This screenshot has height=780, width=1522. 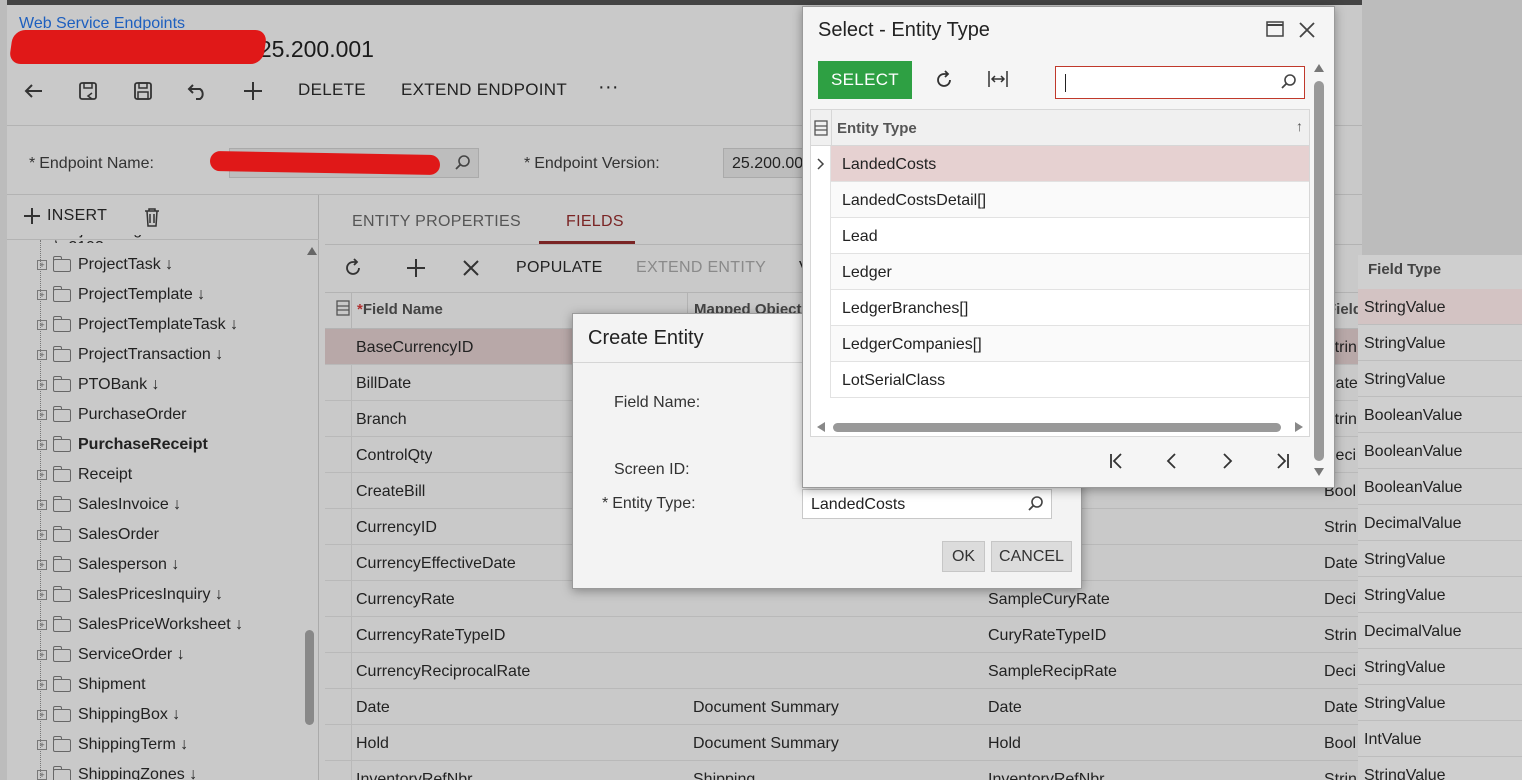 What do you see at coordinates (1070, 236) in the screenshot?
I see `entity-type-row: Lead` at bounding box center [1070, 236].